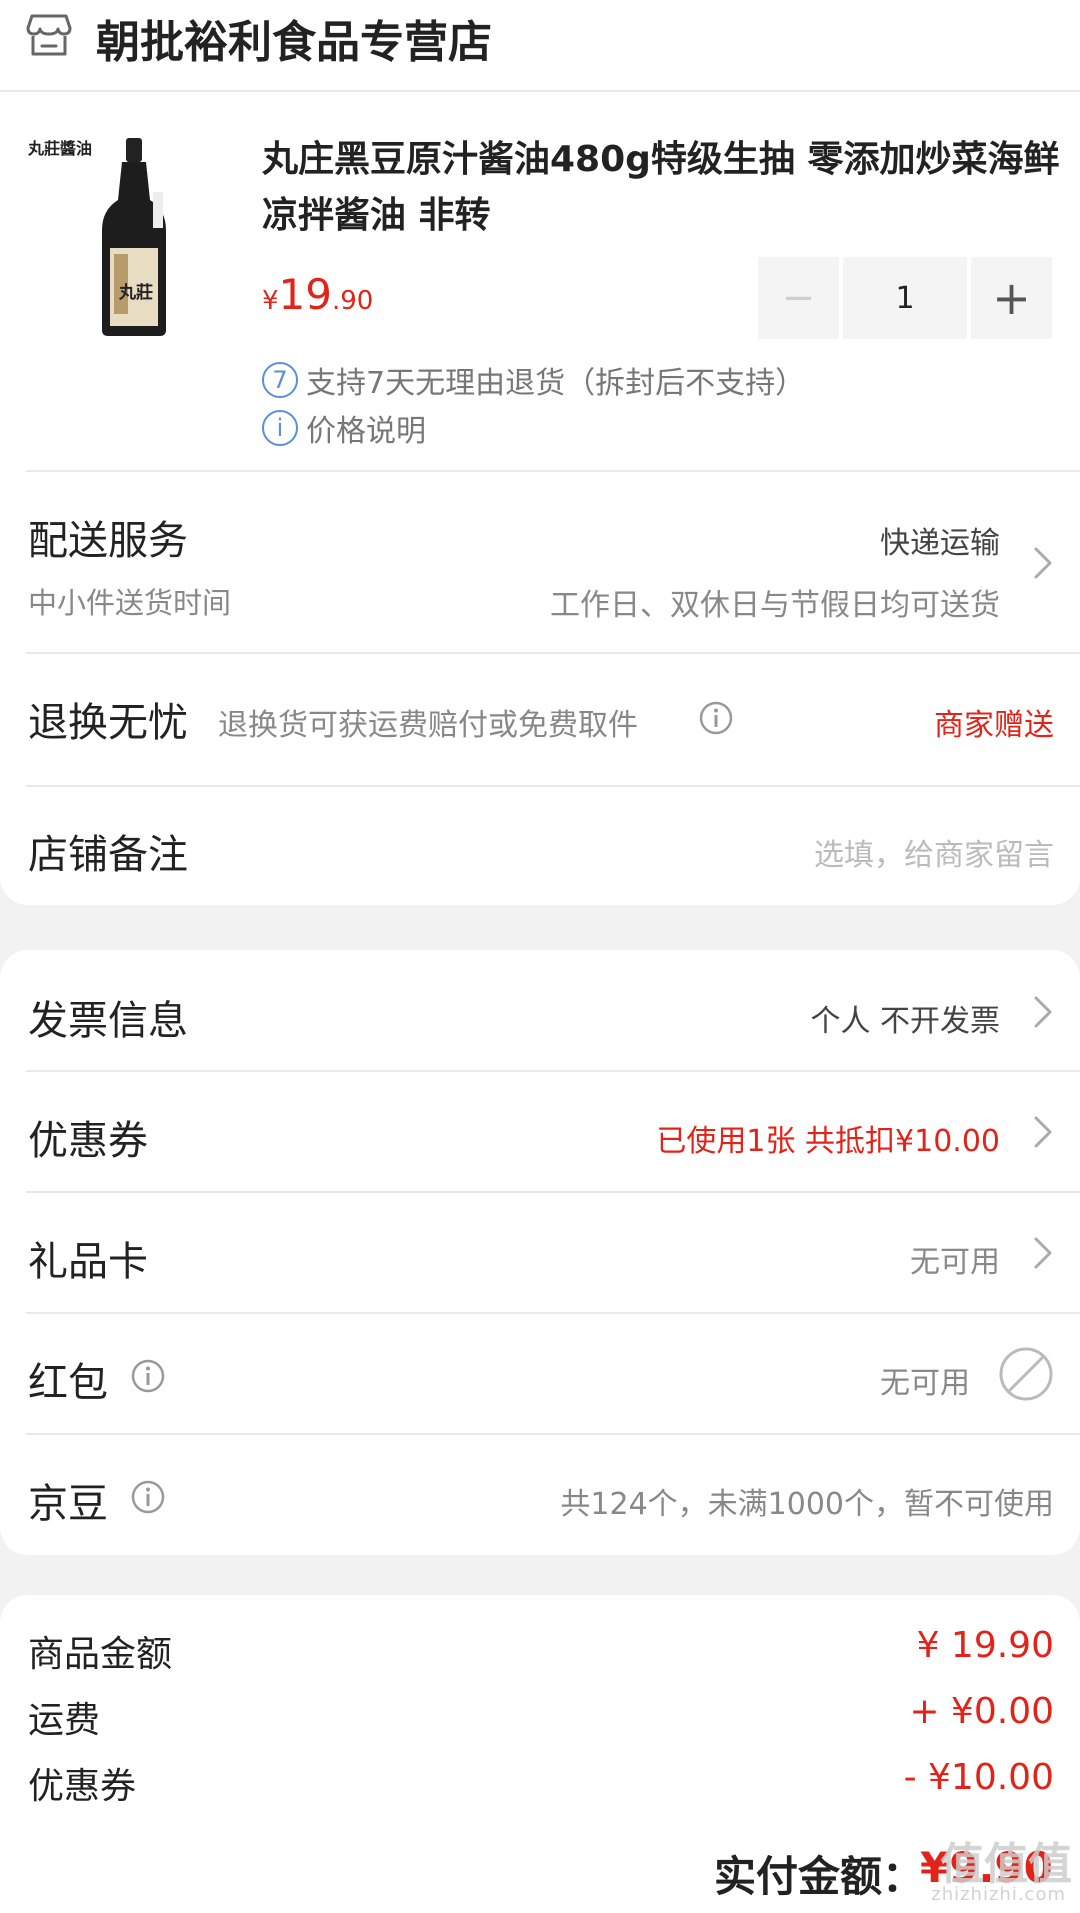 The image size is (1080, 1913). I want to click on shipping-value: + ¥0.00, so click(981, 1711).